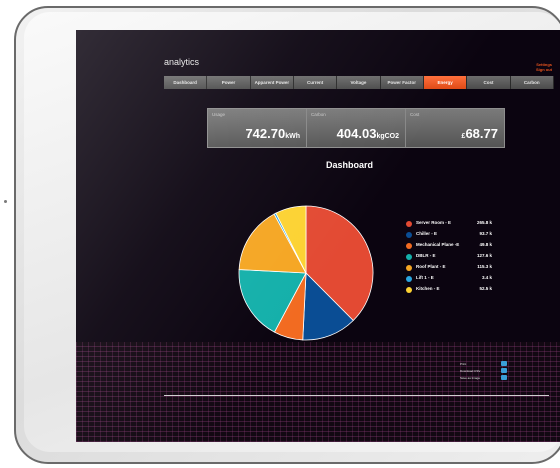  Describe the element at coordinates (318, 114) in the screenshot. I see `carbon-label: Carbon` at that location.